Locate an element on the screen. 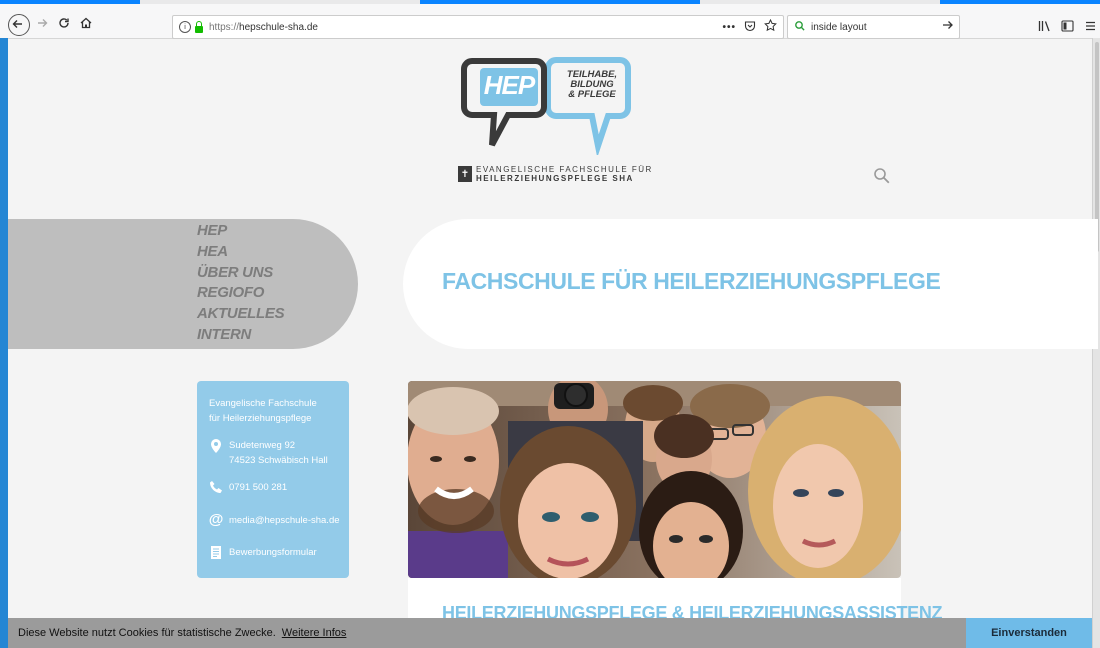 This screenshot has height=648, width=1100. url-bar: i https://hepschule-sha.de ••• is located at coordinates (478, 27).